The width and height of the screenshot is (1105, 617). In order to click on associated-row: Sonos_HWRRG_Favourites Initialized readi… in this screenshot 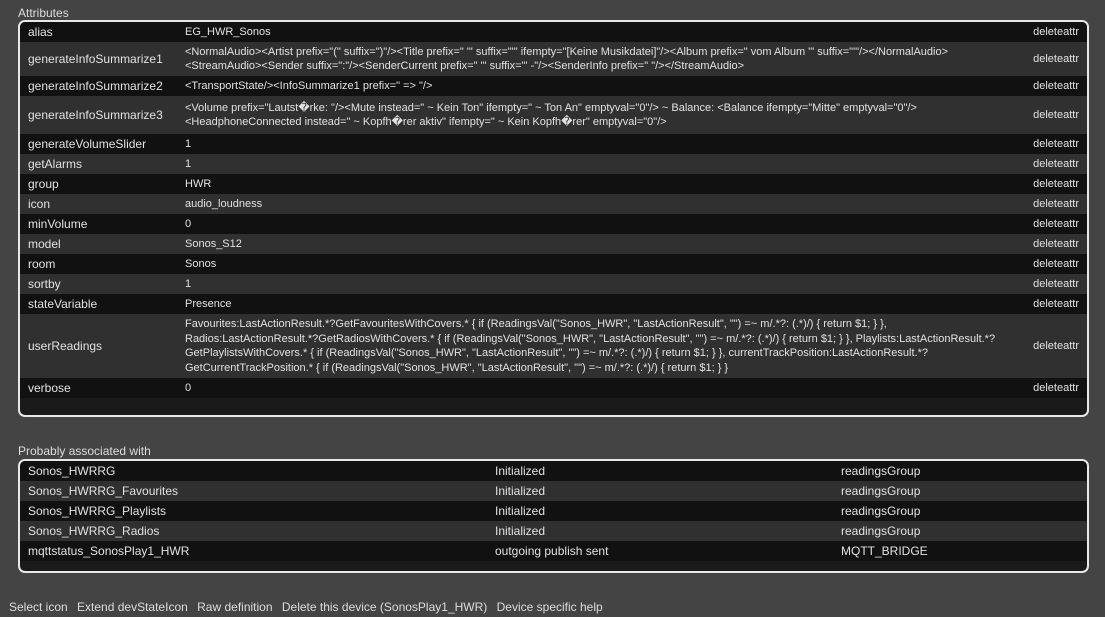, I will do `click(553, 491)`.